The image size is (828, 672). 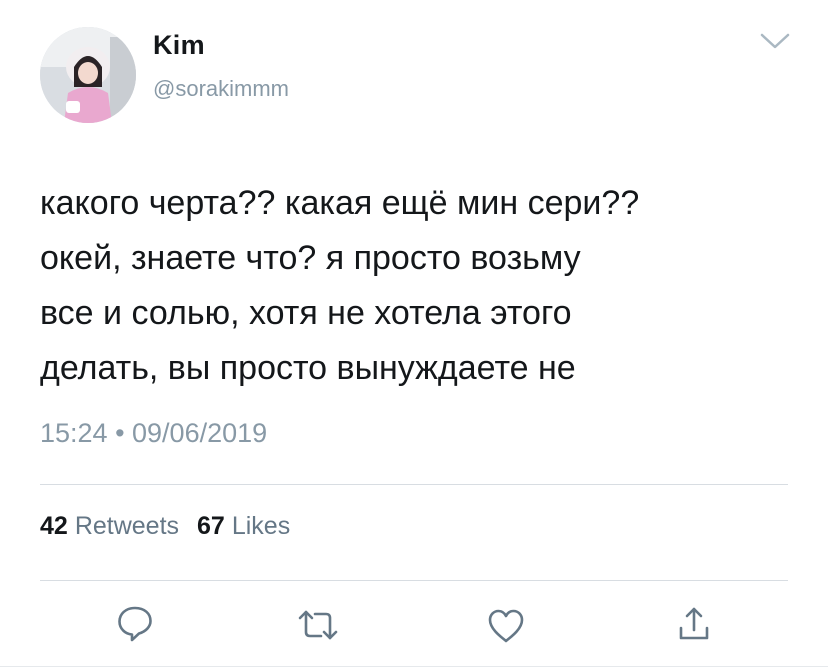 I want to click on retweet-icon, so click(x=318, y=627).